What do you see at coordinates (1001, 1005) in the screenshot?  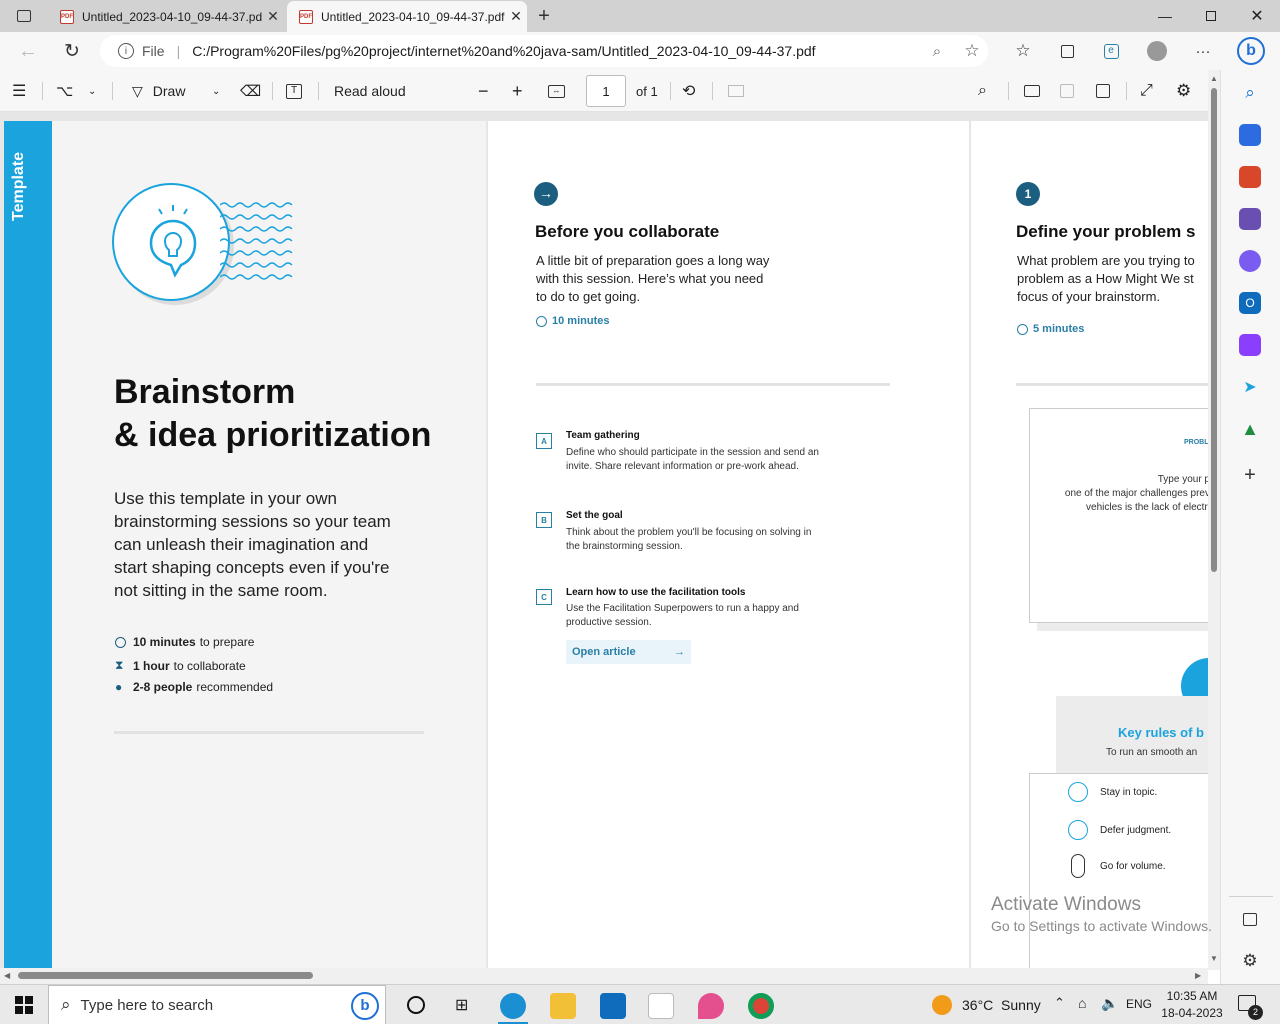 I see `weather-text: 36°C Sunny` at bounding box center [1001, 1005].